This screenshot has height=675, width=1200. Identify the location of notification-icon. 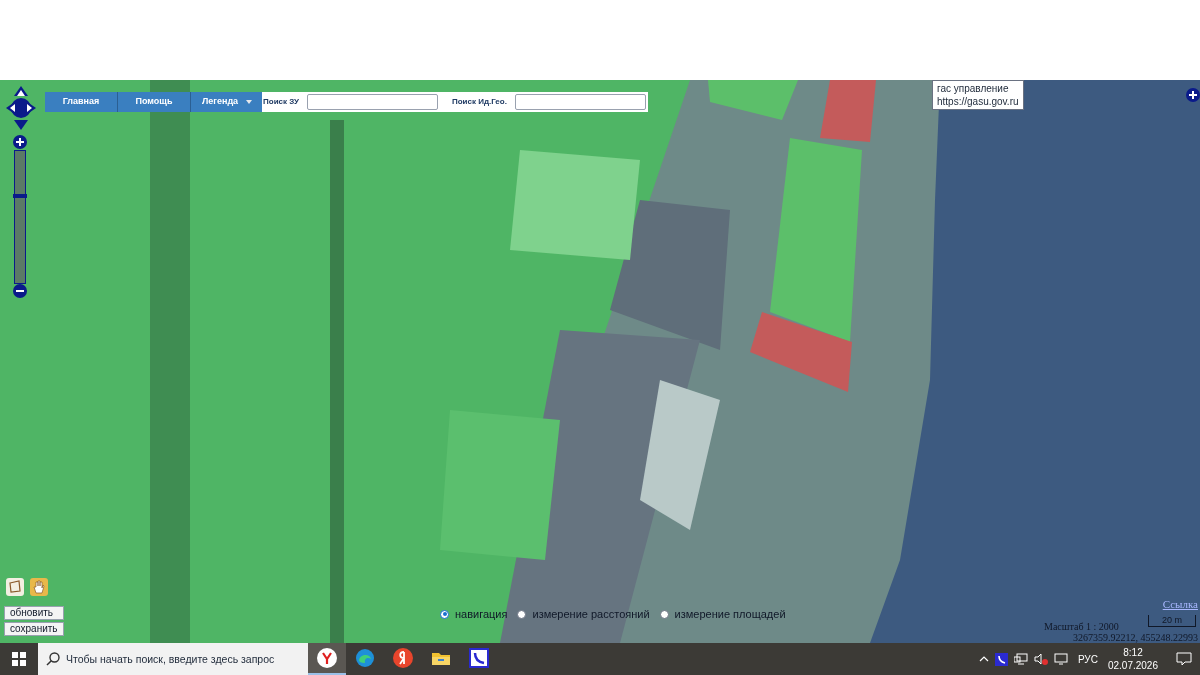
(1184, 659).